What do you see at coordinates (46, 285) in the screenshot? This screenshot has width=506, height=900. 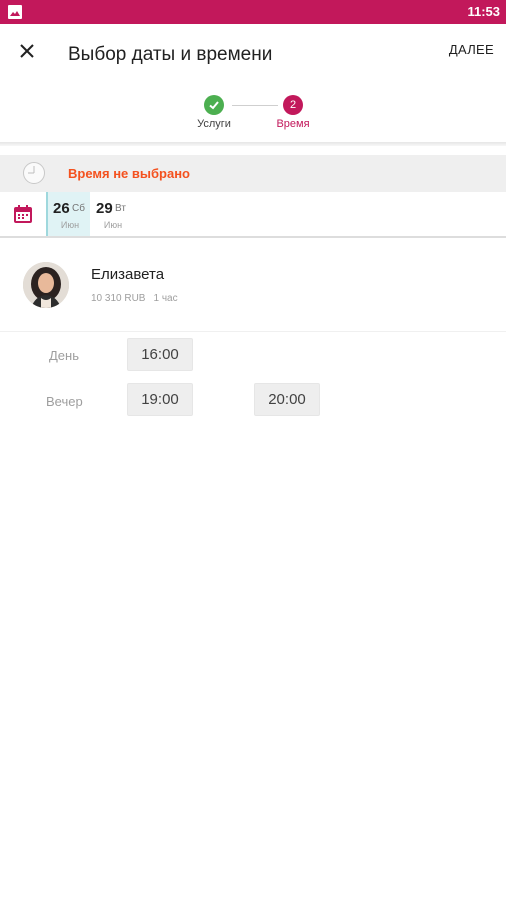 I see `avatar` at bounding box center [46, 285].